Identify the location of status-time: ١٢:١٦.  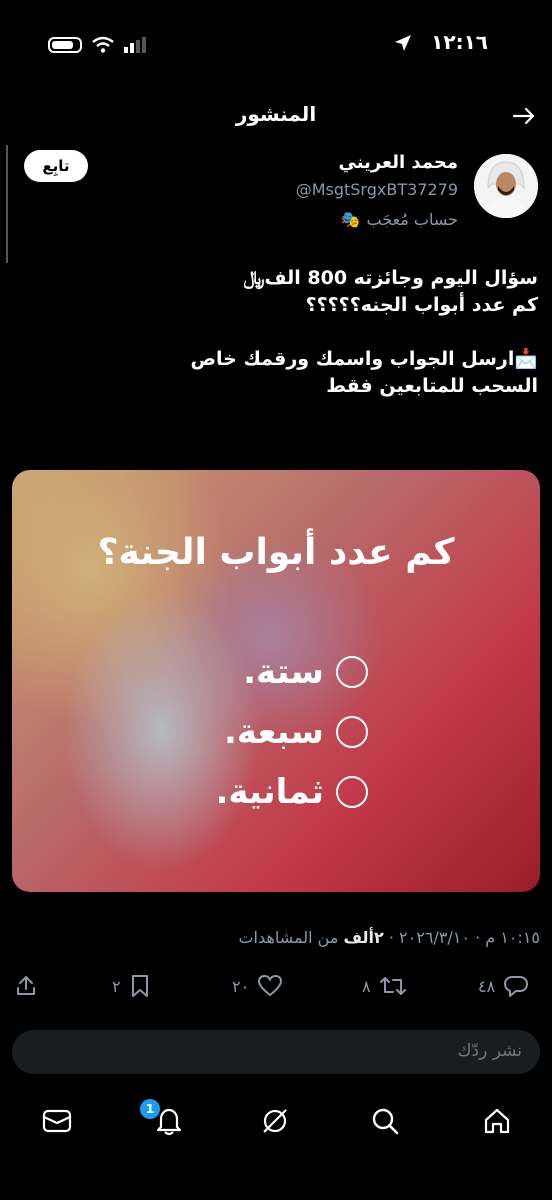
(459, 42).